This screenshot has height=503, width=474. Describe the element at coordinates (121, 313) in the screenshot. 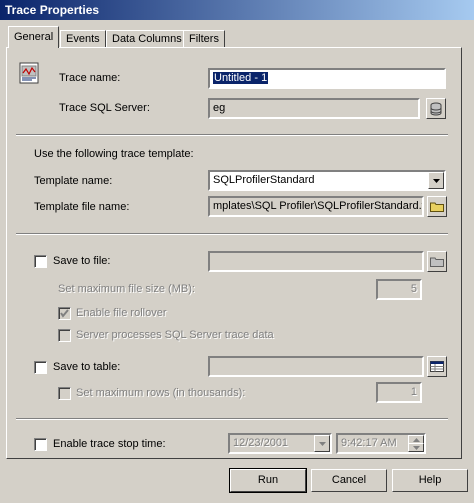

I see `enable-rollover-label: Enable file rollover` at that location.